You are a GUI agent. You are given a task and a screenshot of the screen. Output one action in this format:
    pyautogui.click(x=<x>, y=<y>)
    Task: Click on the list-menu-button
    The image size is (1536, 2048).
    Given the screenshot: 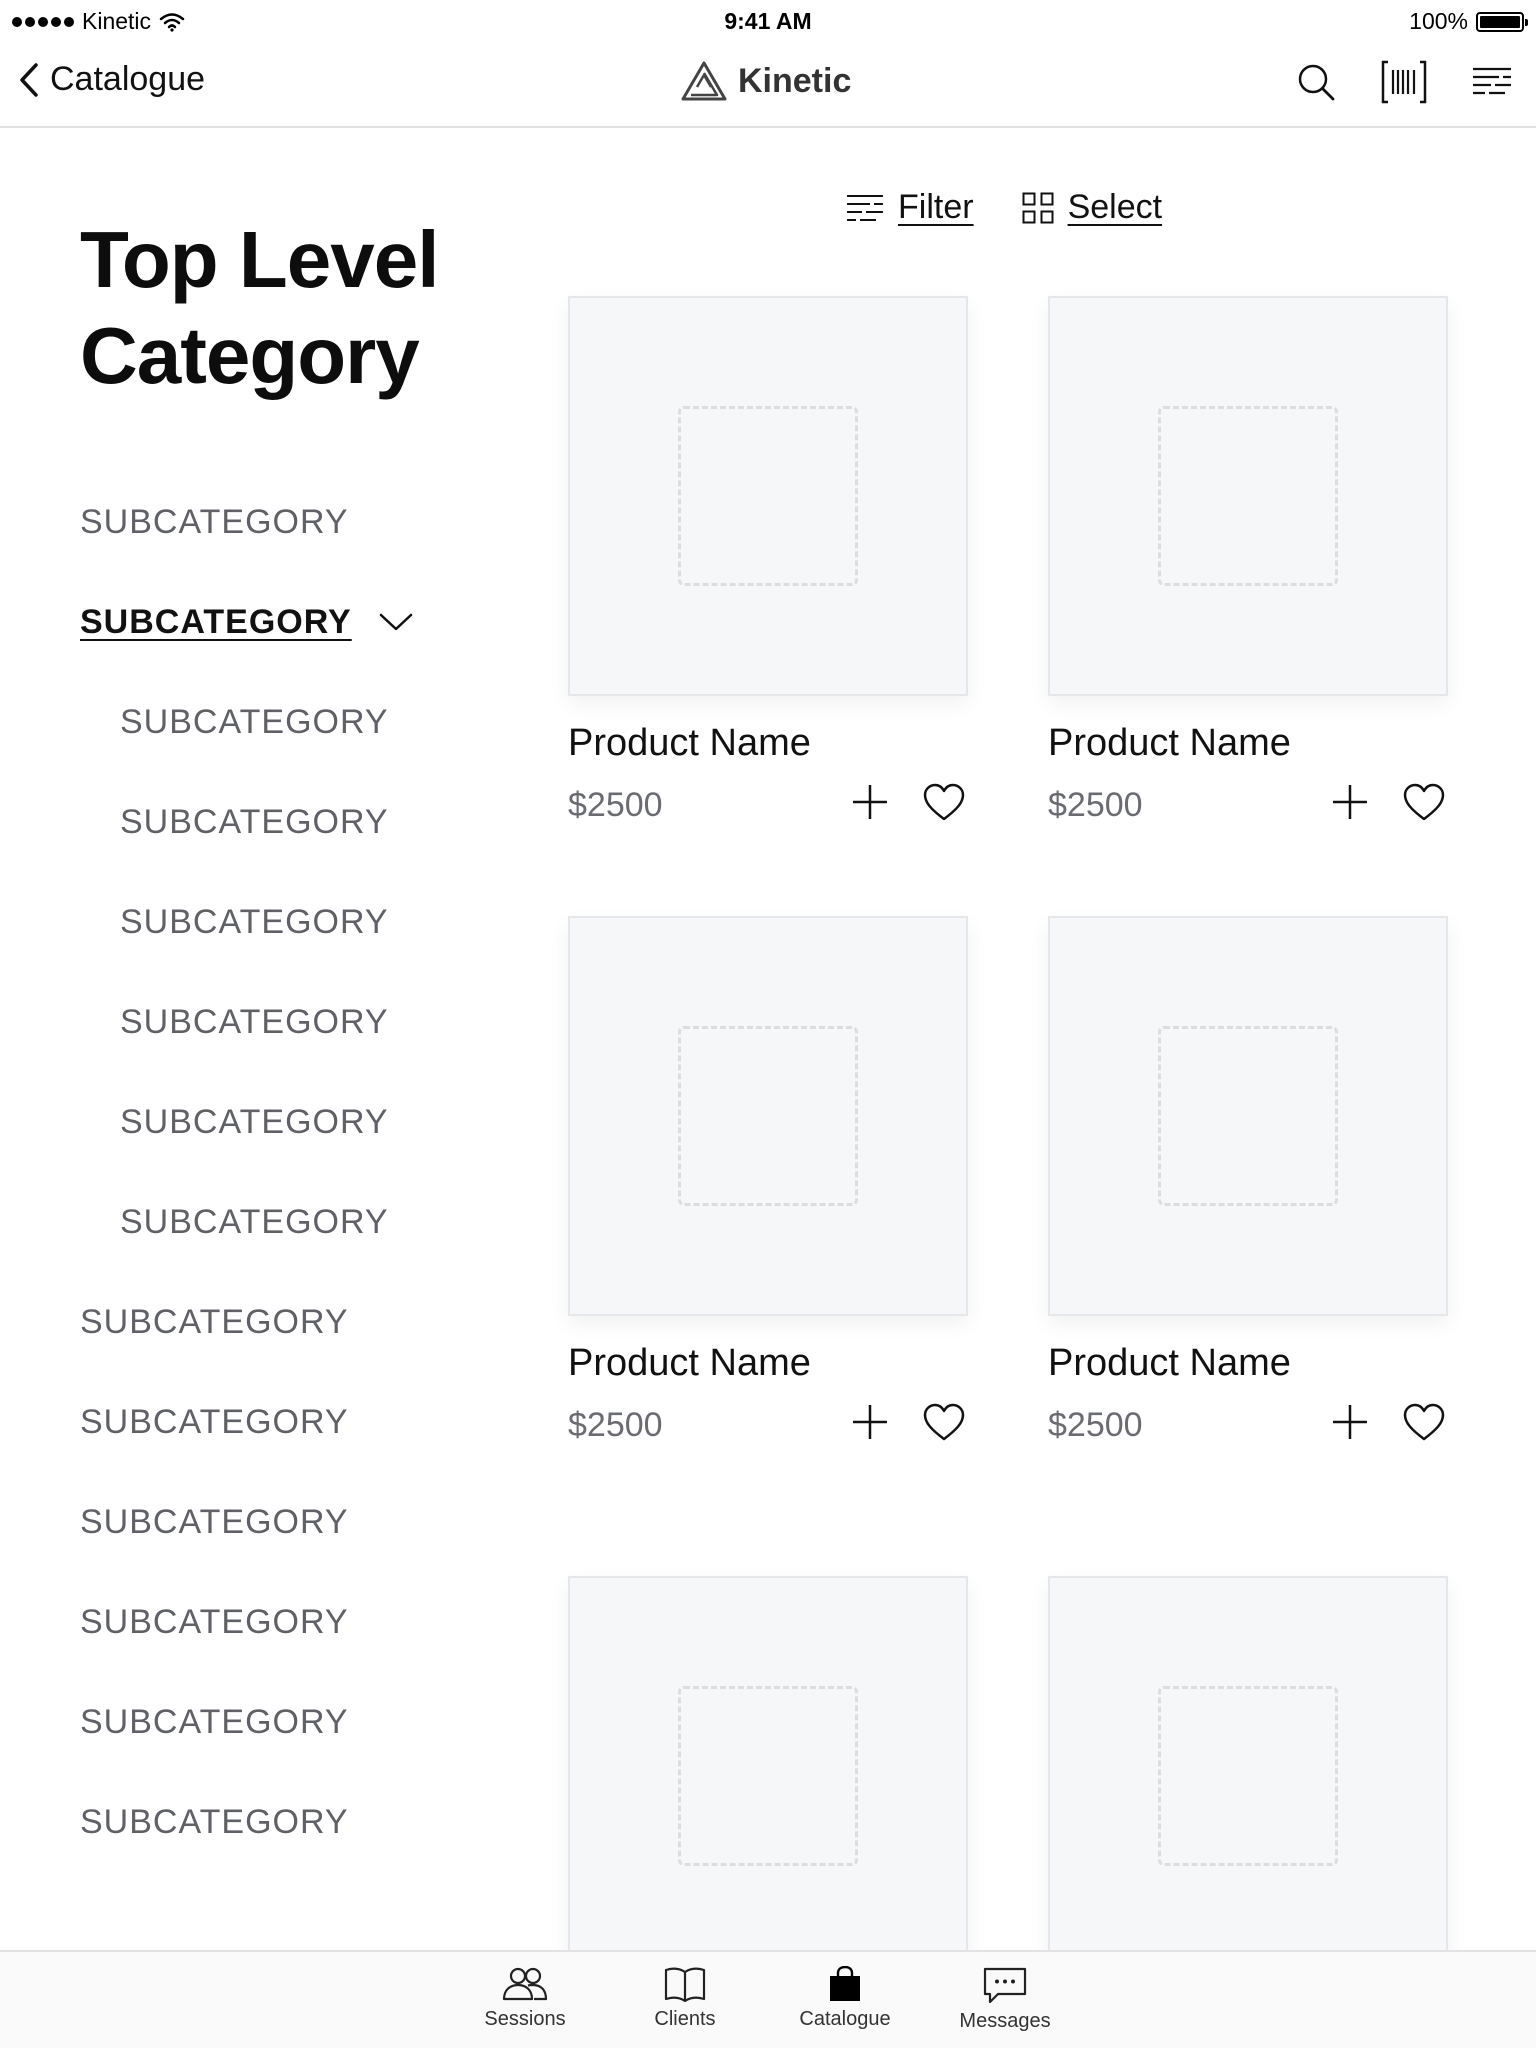 What is the action you would take?
    pyautogui.click(x=1492, y=82)
    